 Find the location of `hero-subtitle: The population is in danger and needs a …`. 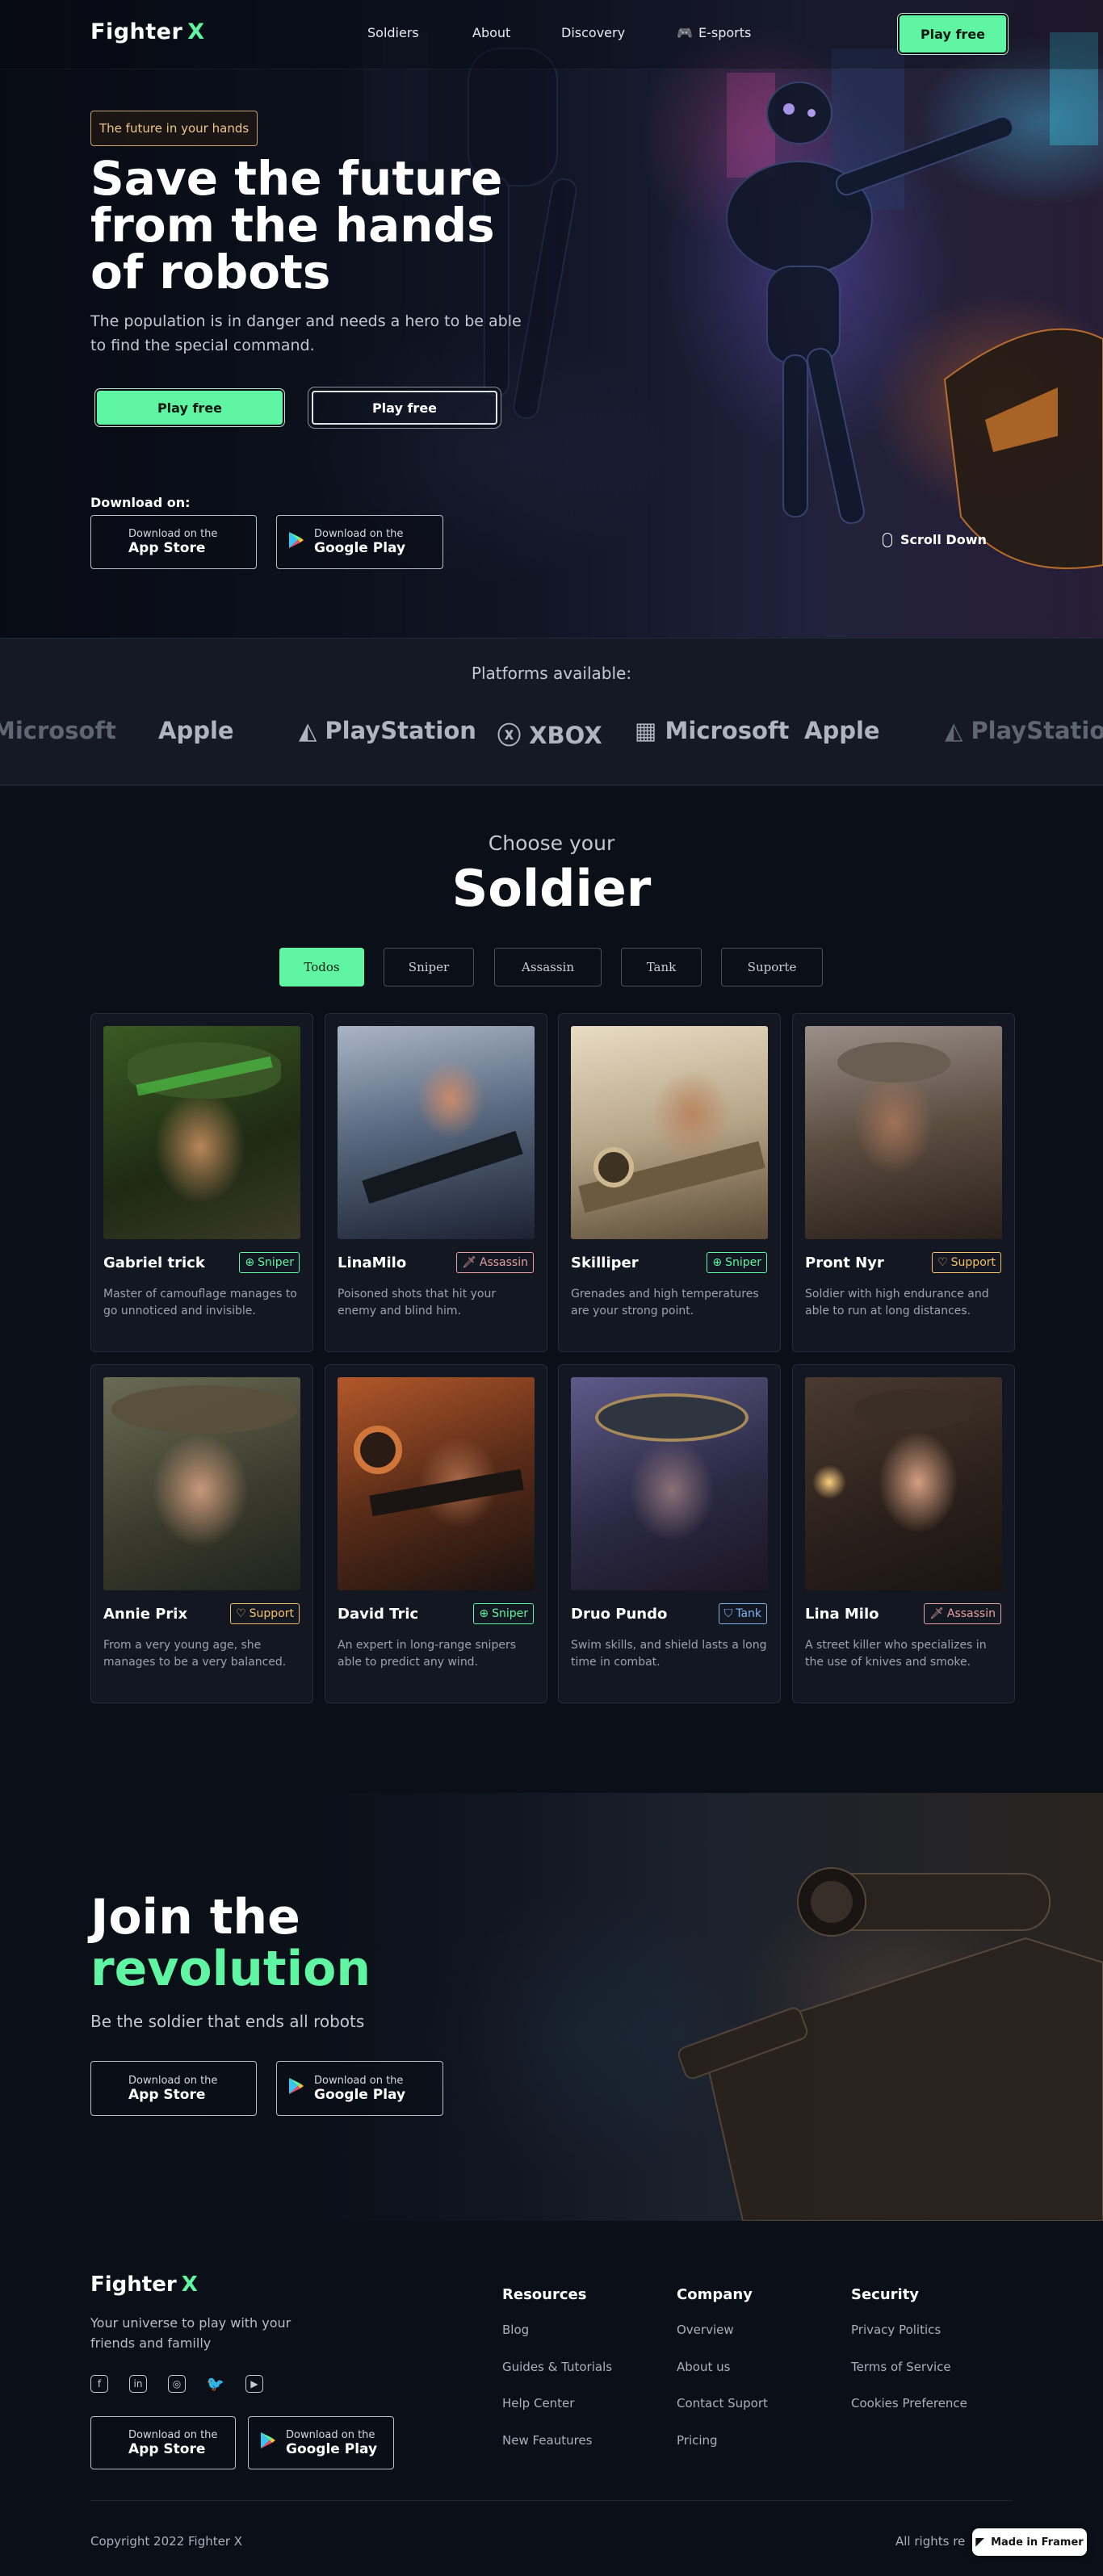

hero-subtitle: The population is in danger and needs a … is located at coordinates (306, 333).